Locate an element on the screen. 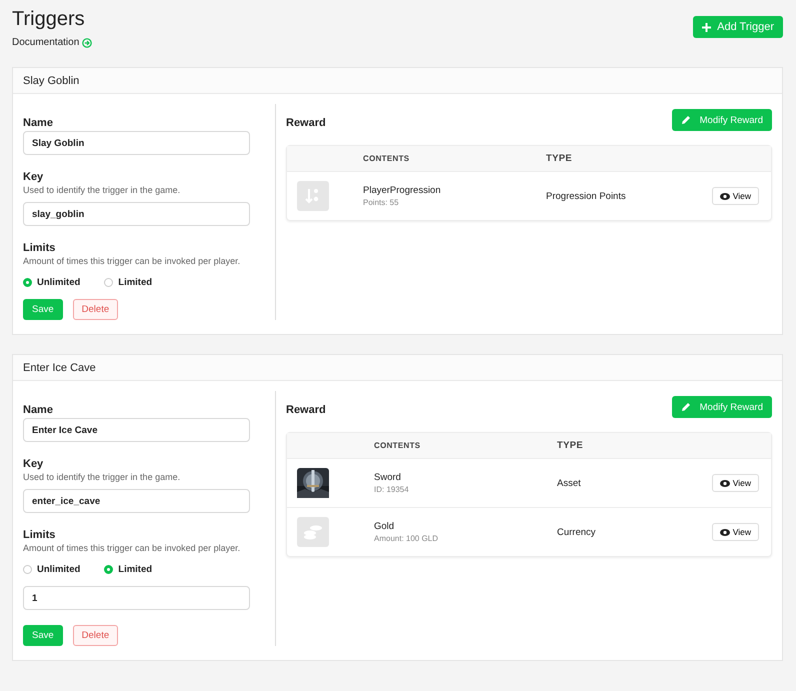 This screenshot has width=796, height=691. input-field: enter_ice_cave is located at coordinates (136, 501).